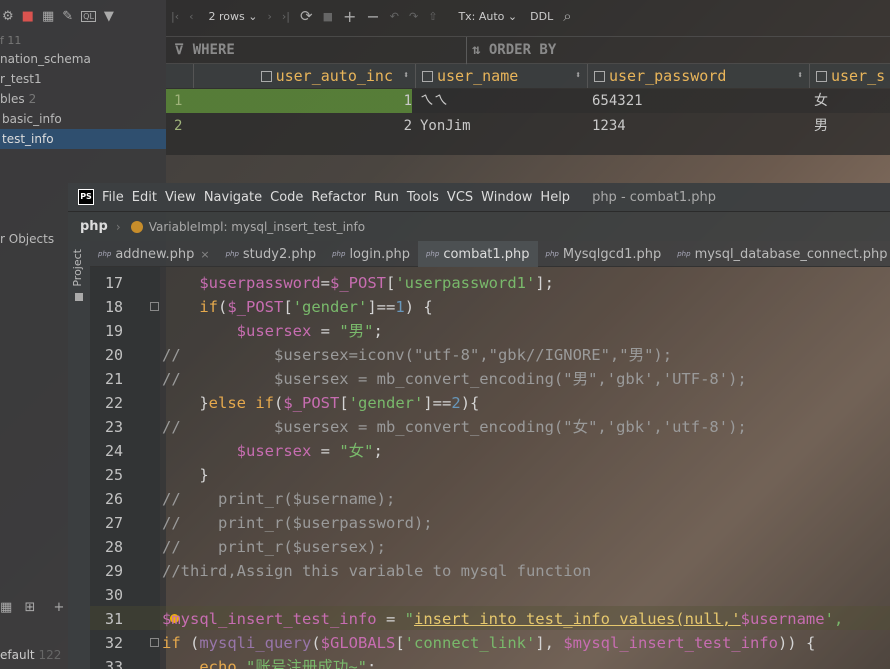 This screenshot has height=669, width=890. What do you see at coordinates (113, 619) in the screenshot?
I see `line-number: 31` at bounding box center [113, 619].